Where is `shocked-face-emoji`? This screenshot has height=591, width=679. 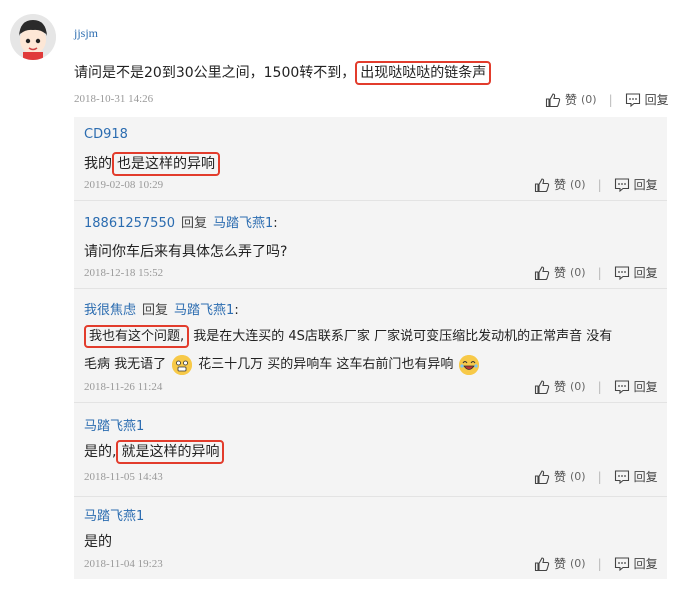
shocked-face-emoji is located at coordinates (182, 364).